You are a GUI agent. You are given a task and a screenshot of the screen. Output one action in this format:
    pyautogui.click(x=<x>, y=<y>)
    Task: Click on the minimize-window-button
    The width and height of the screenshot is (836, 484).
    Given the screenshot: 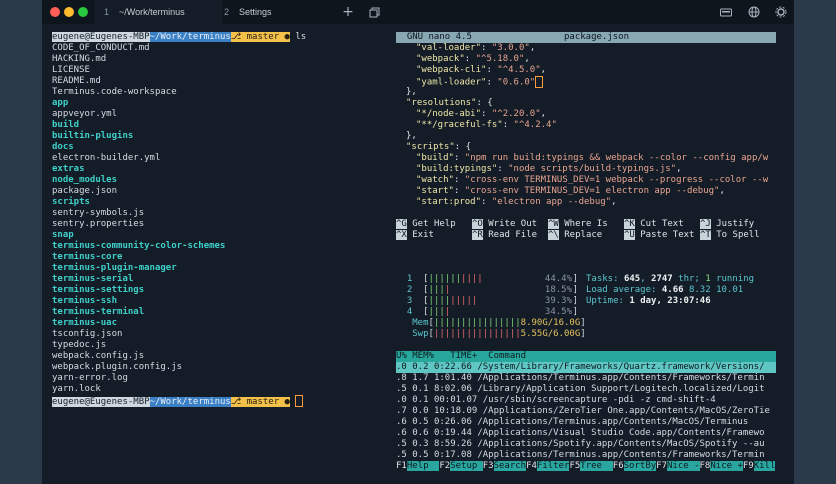 What is the action you would take?
    pyautogui.click(x=69, y=12)
    